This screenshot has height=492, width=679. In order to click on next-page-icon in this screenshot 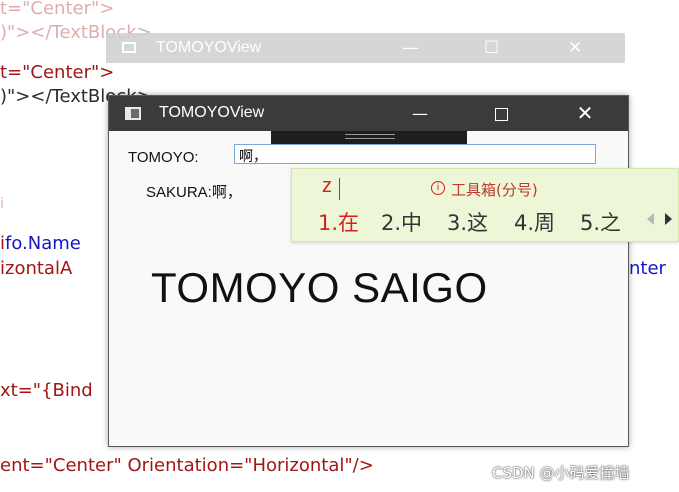, I will do `click(668, 219)`.